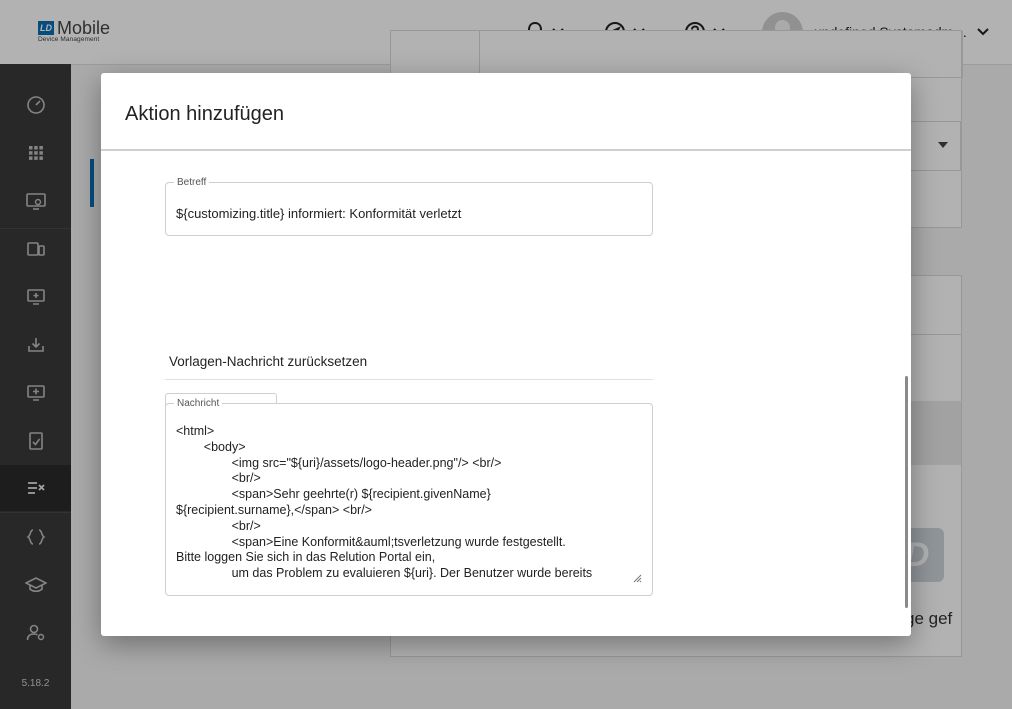 The image size is (1012, 709). Describe the element at coordinates (637, 578) in the screenshot. I see `resize-handle-icon` at that location.